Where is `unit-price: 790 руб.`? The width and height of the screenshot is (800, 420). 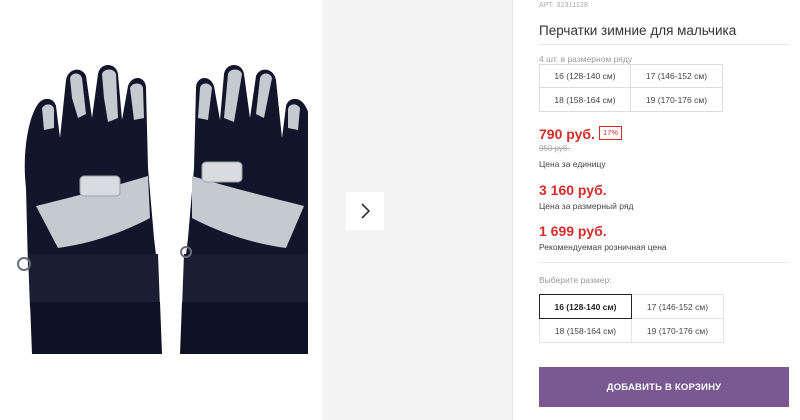 unit-price: 790 руб. is located at coordinates (567, 134).